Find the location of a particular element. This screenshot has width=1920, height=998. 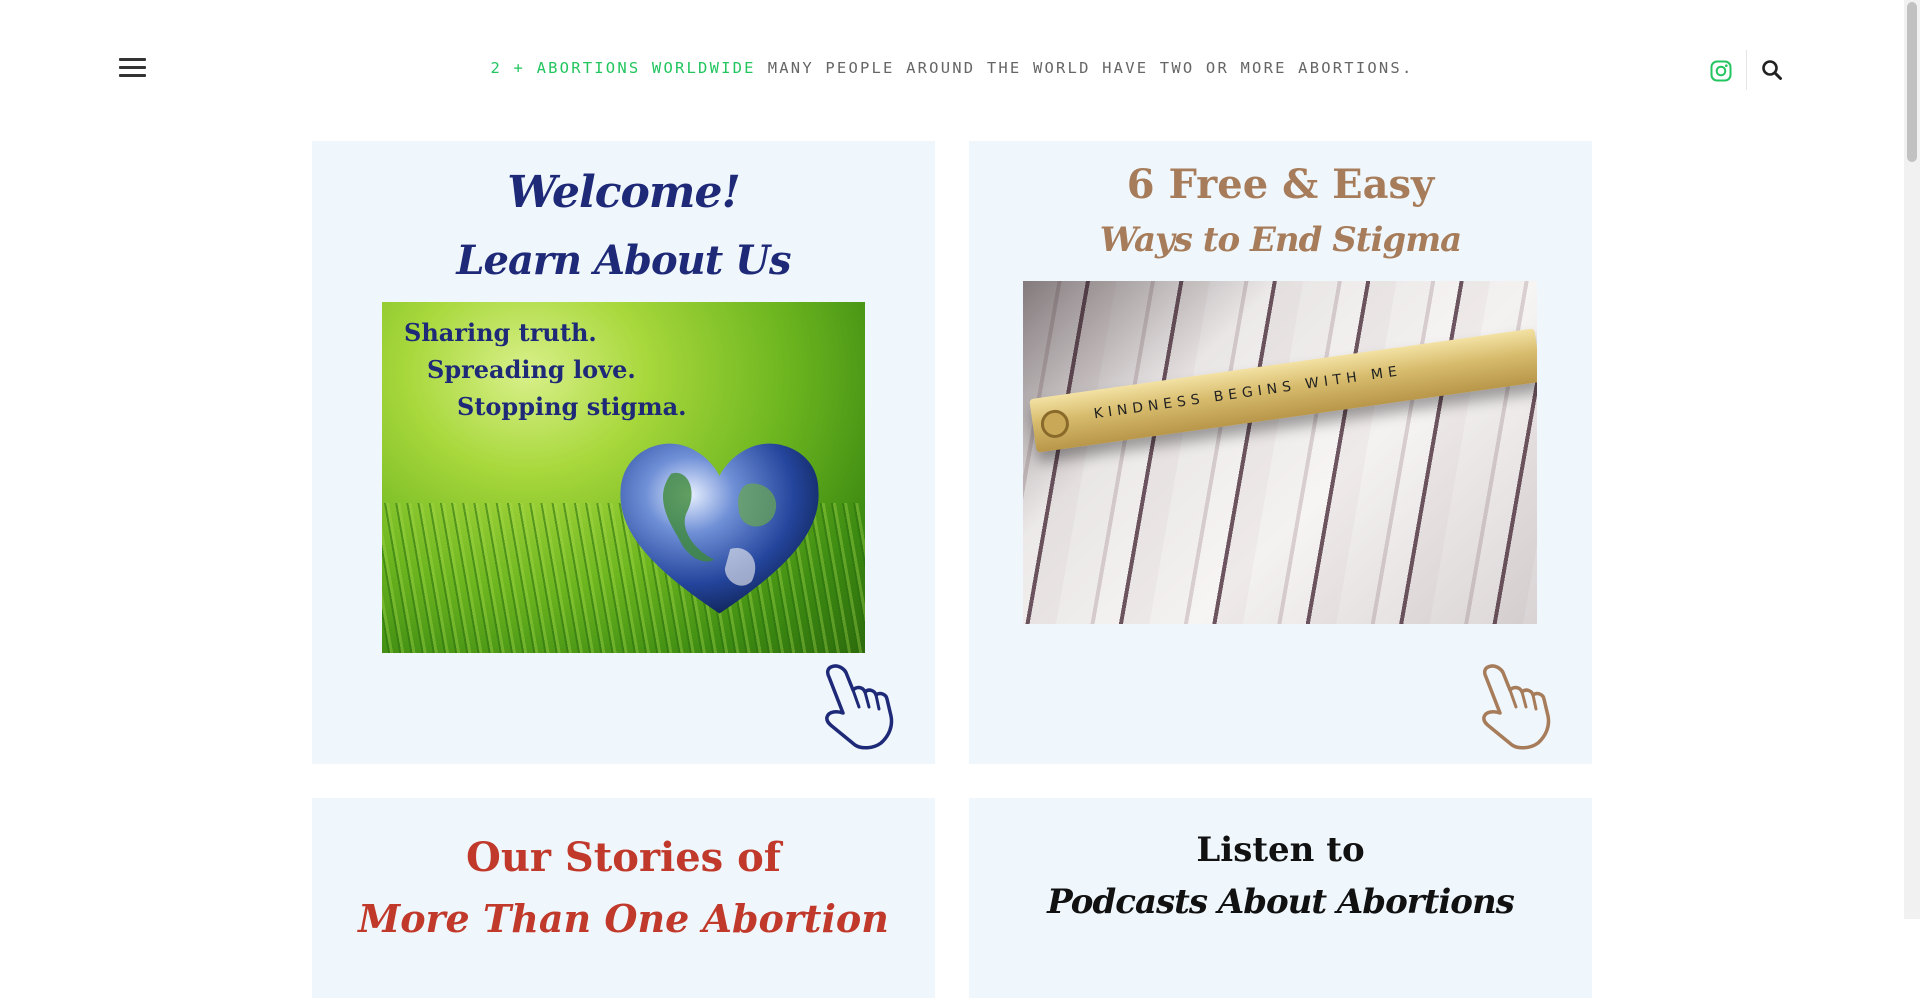

image-text-line: Sharing truth. is located at coordinates (500, 332).